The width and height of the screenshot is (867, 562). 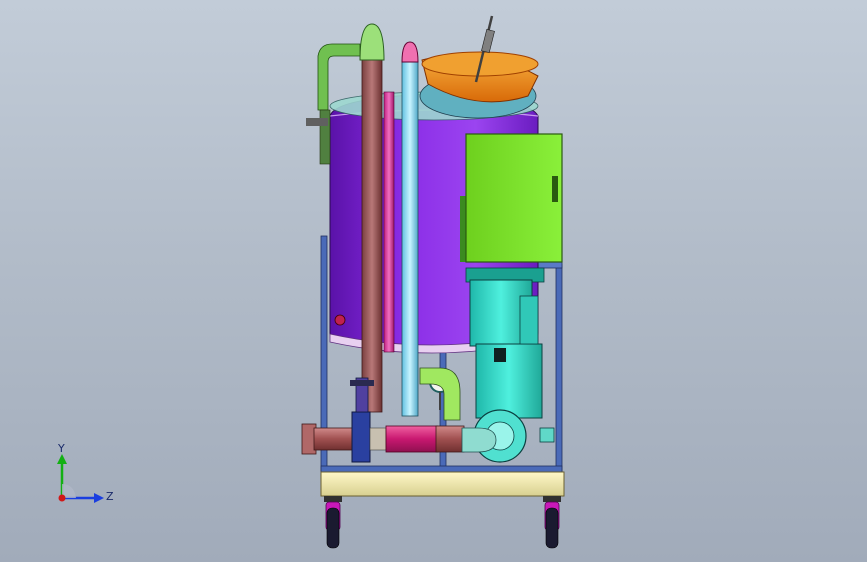 What do you see at coordinates (552, 522) in the screenshot?
I see `caster-right` at bounding box center [552, 522].